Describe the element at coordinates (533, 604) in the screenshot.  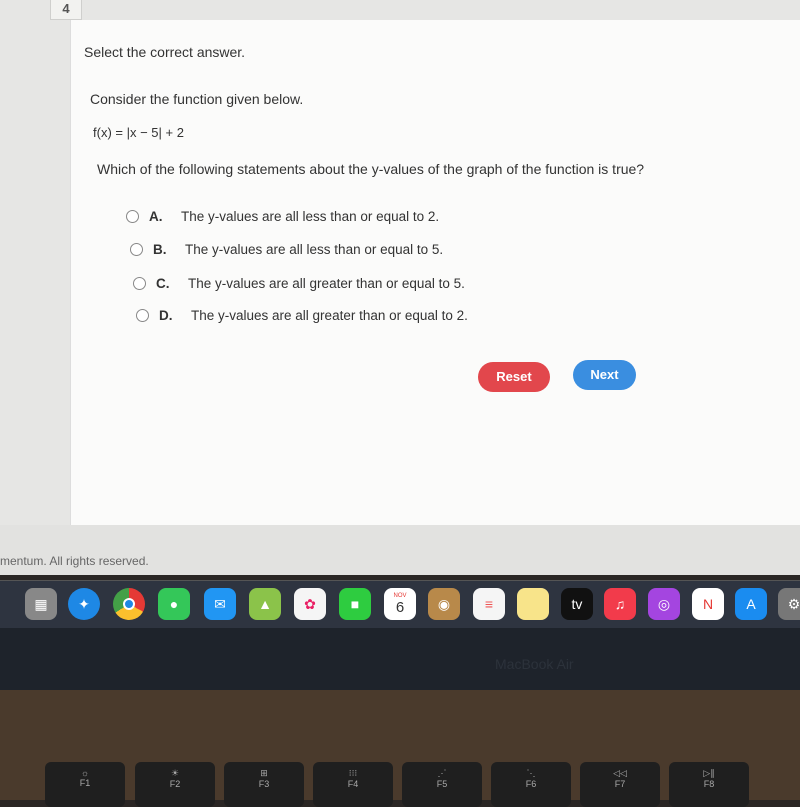
I see `notes-icon` at that location.